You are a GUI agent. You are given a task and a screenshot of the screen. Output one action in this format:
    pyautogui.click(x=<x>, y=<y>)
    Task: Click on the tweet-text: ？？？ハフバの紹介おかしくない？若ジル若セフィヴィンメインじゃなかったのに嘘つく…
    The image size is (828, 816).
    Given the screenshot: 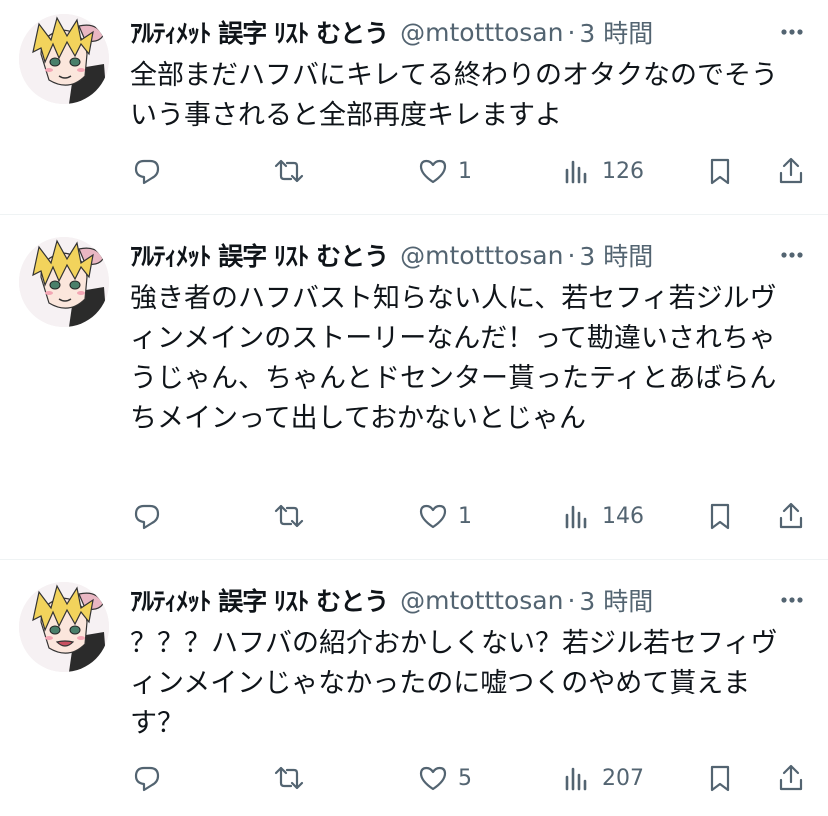 What is the action you would take?
    pyautogui.click(x=454, y=683)
    